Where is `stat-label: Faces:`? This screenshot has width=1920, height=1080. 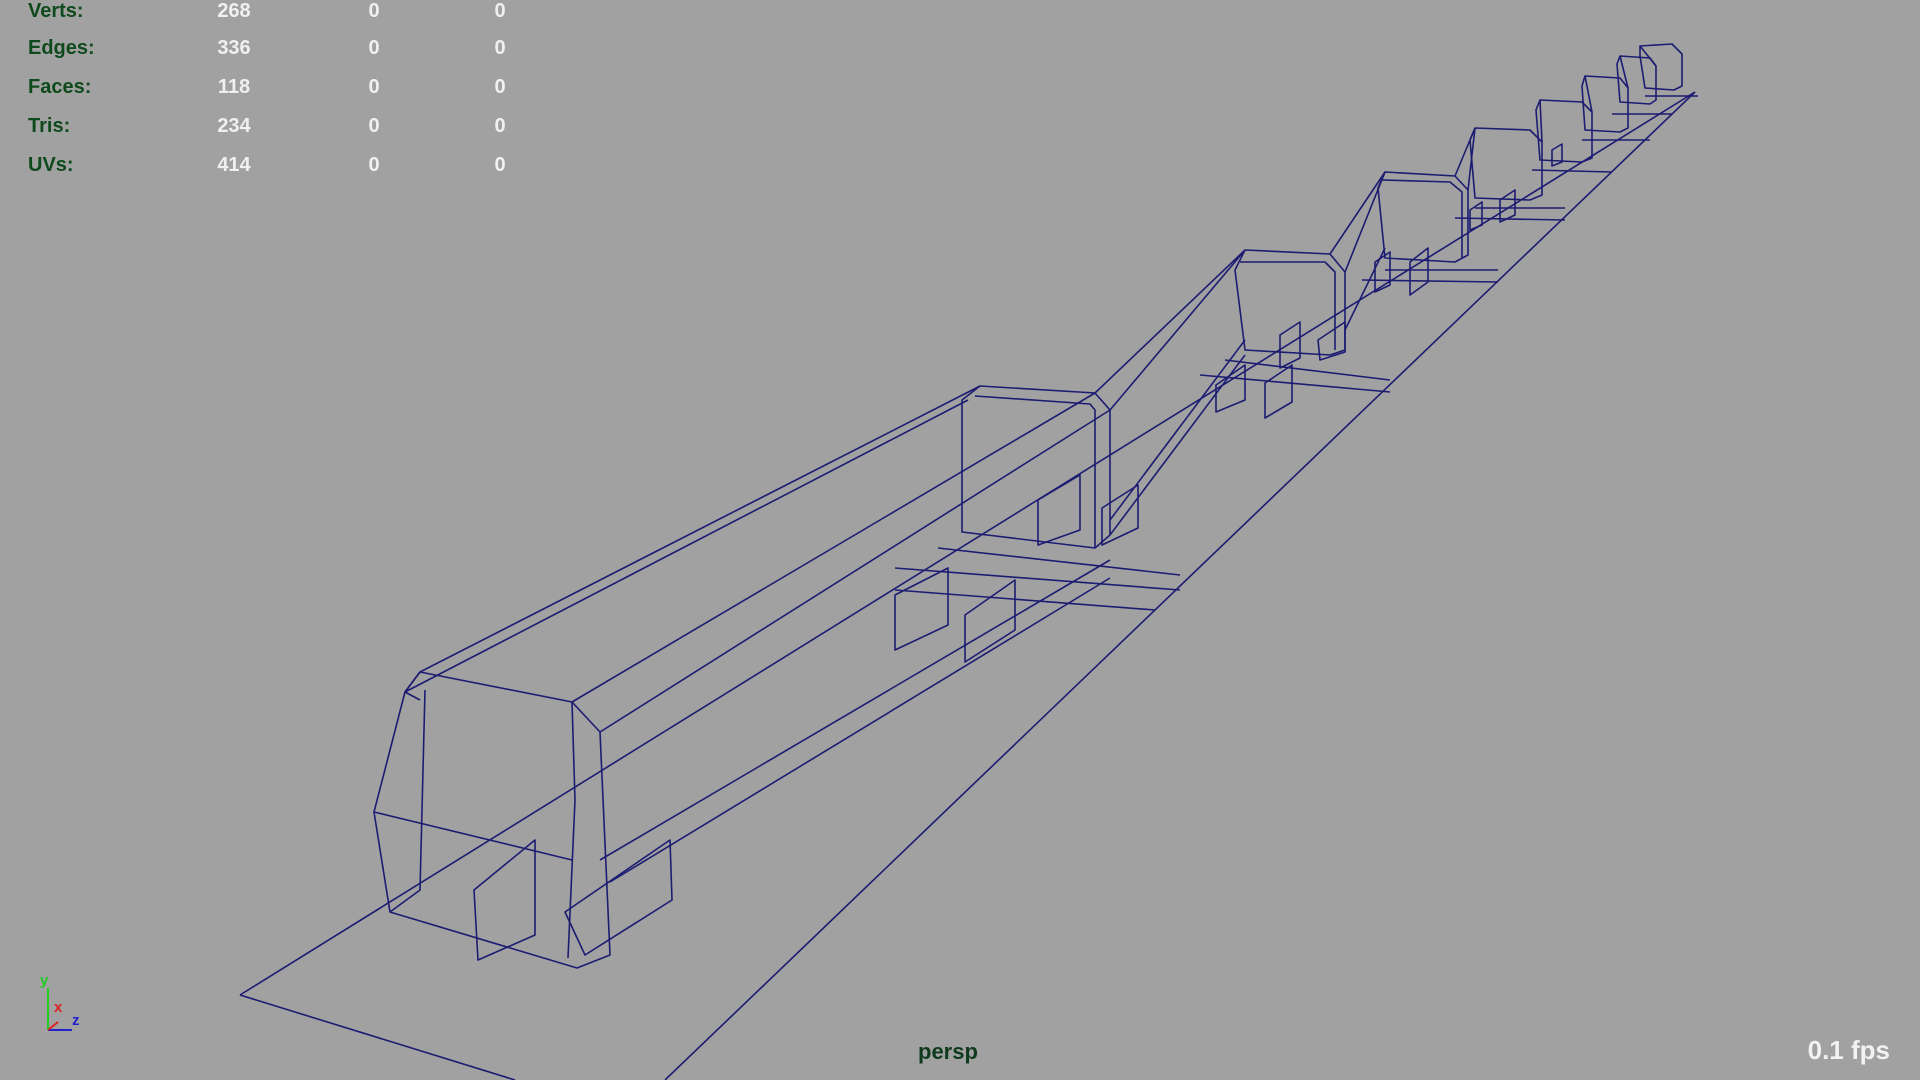 stat-label: Faces: is located at coordinates (60, 87).